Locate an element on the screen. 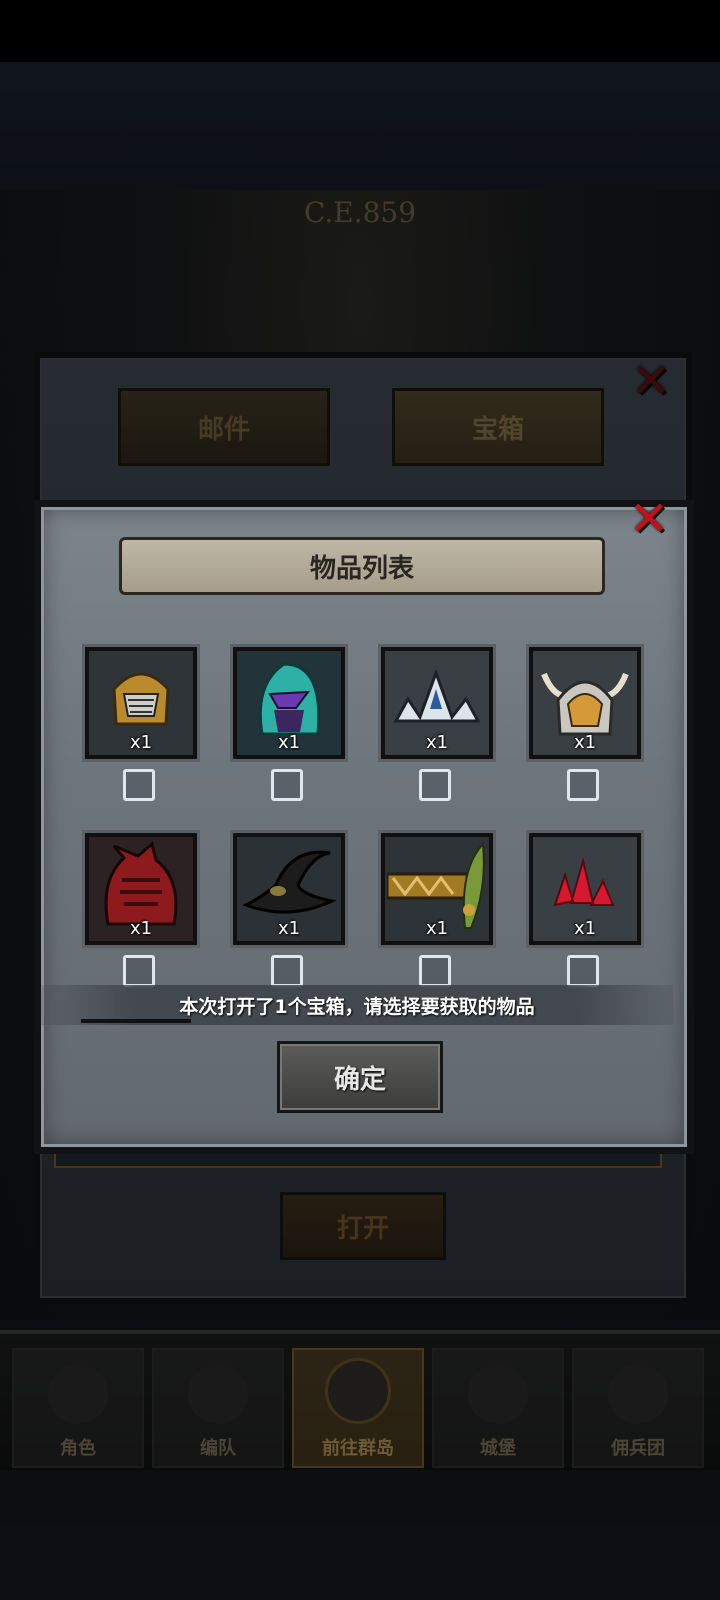  status-bar is located at coordinates (360, 31).